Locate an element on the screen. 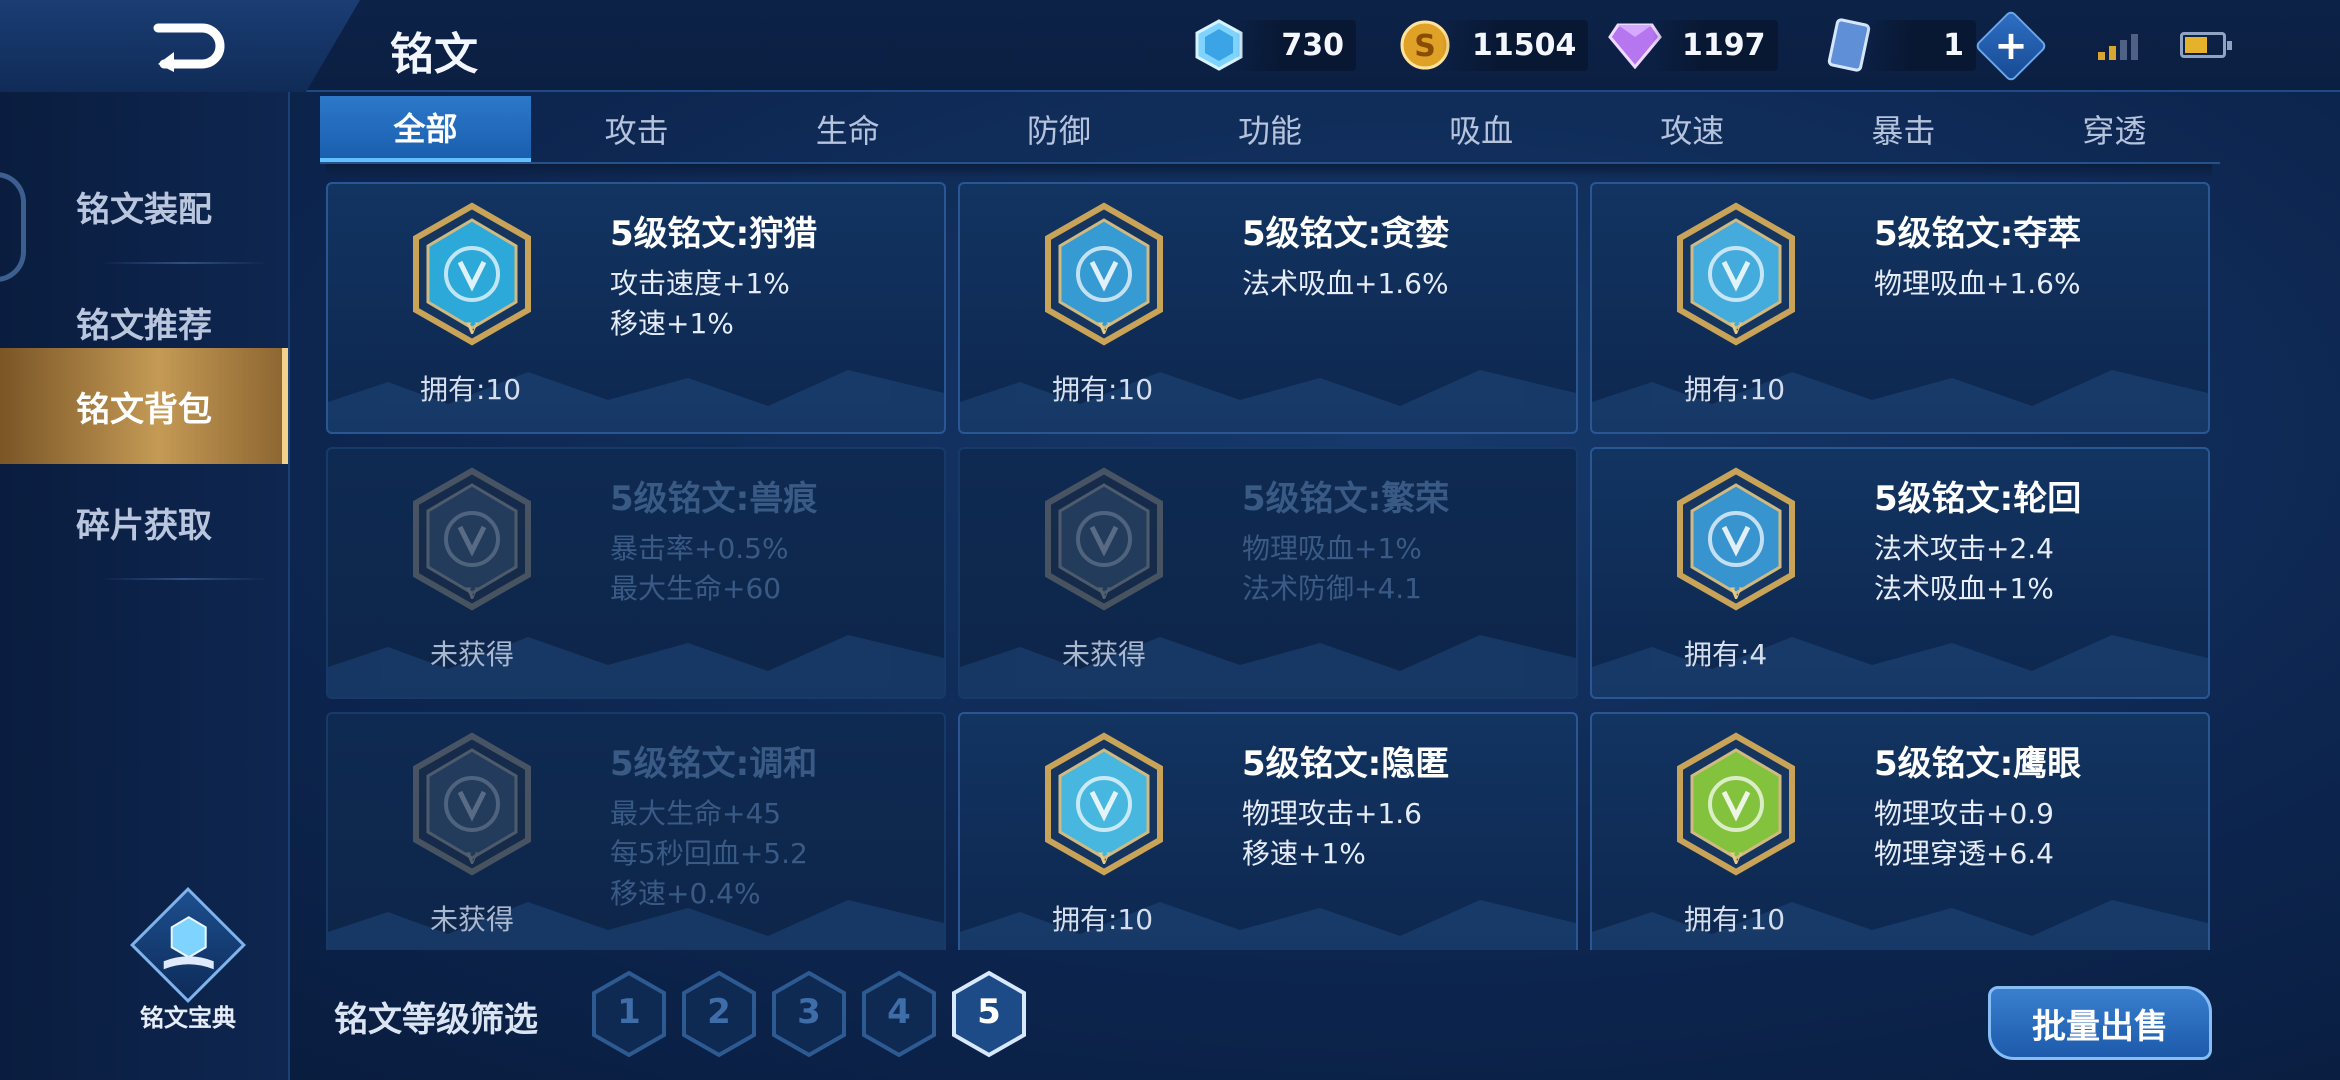  sidebar: 铭文装配 铭文推荐 铭文背包 碎片获取 铭文宝典 is located at coordinates (145, 586).